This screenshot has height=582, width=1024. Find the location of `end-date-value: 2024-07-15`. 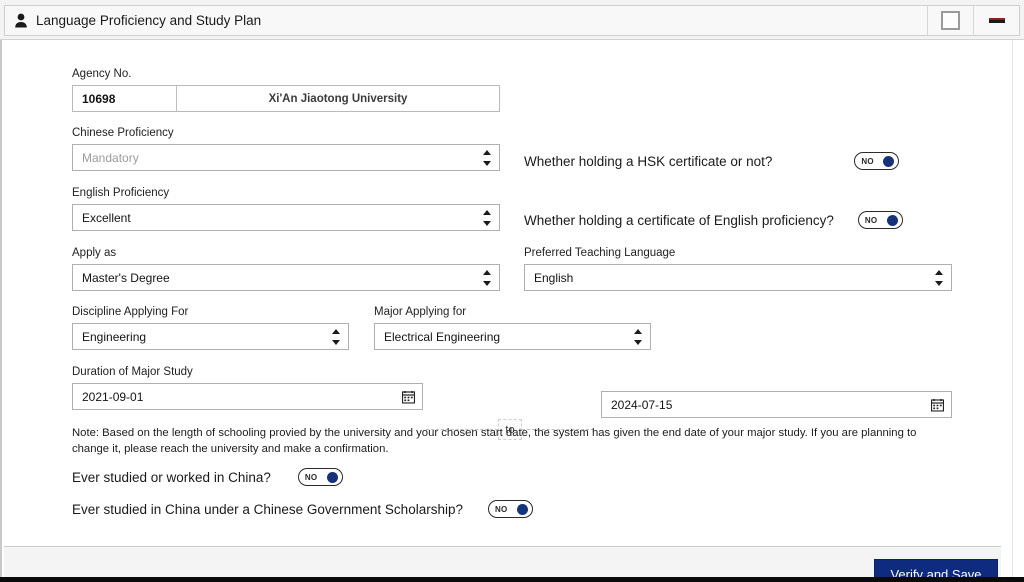

end-date-value: 2024-07-15 is located at coordinates (642, 404).